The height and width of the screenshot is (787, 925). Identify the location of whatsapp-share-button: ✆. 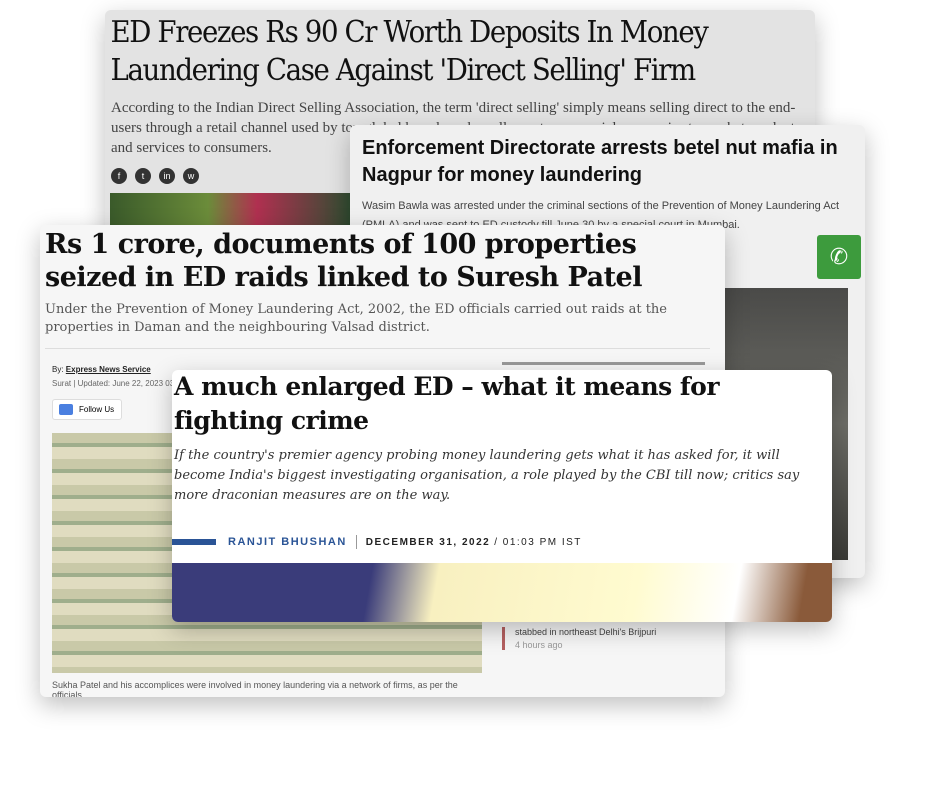
(839, 257).